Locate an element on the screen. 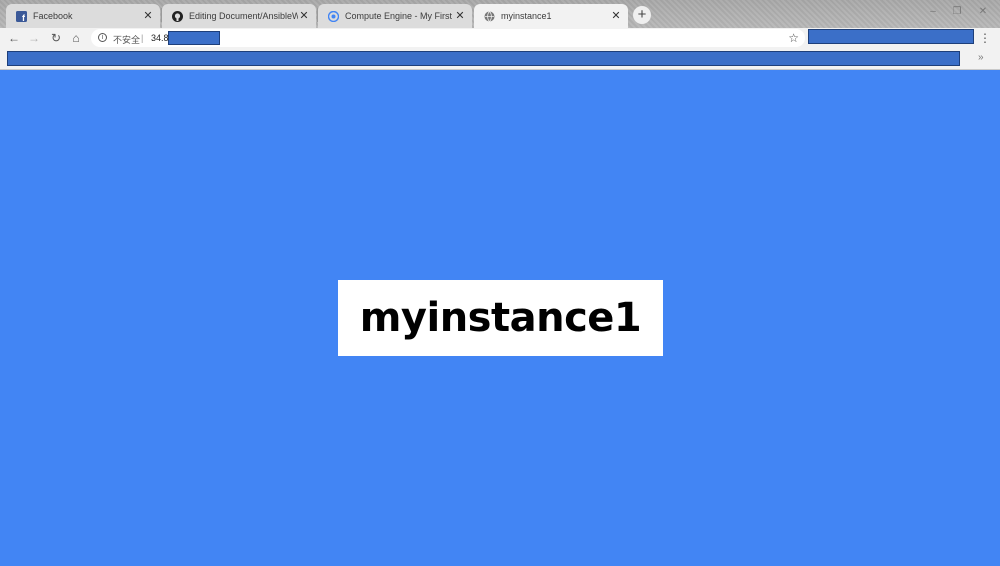 Image resolution: width=1000 pixels, height=566 pixels. github-icon is located at coordinates (177, 16).